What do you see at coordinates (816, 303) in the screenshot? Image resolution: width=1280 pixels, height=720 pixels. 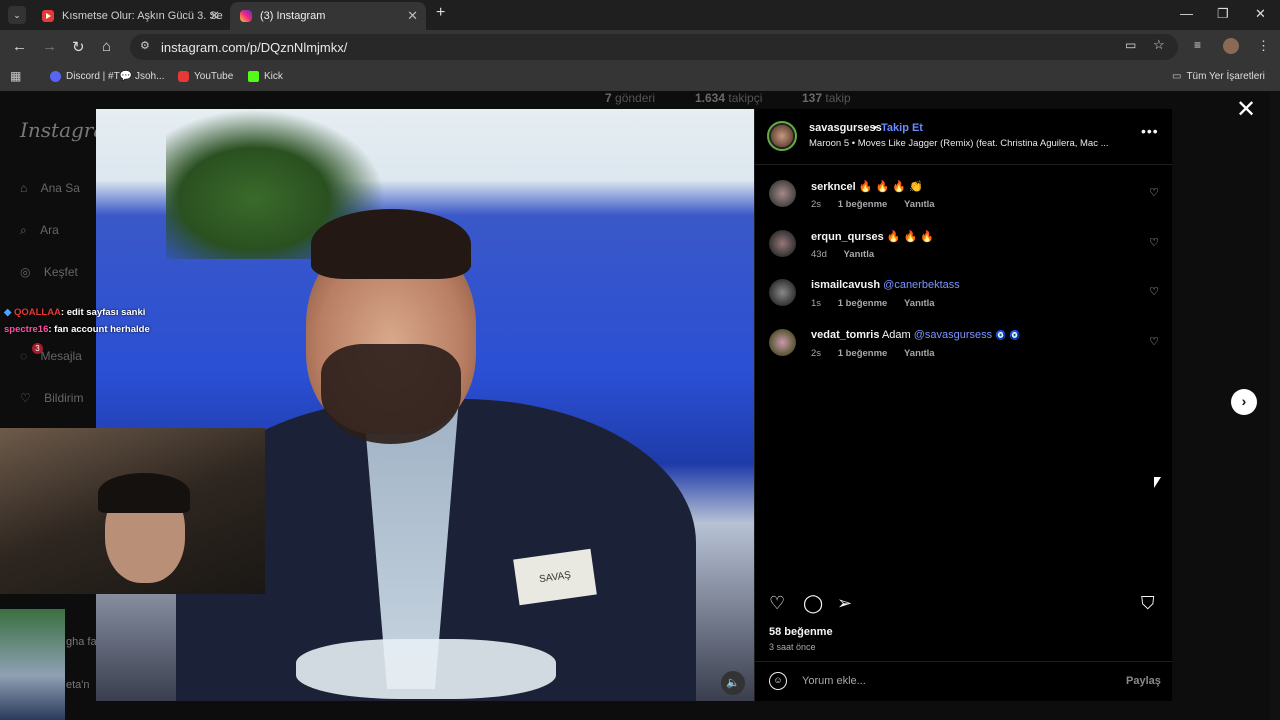 I see `comment-time: 1s` at bounding box center [816, 303].